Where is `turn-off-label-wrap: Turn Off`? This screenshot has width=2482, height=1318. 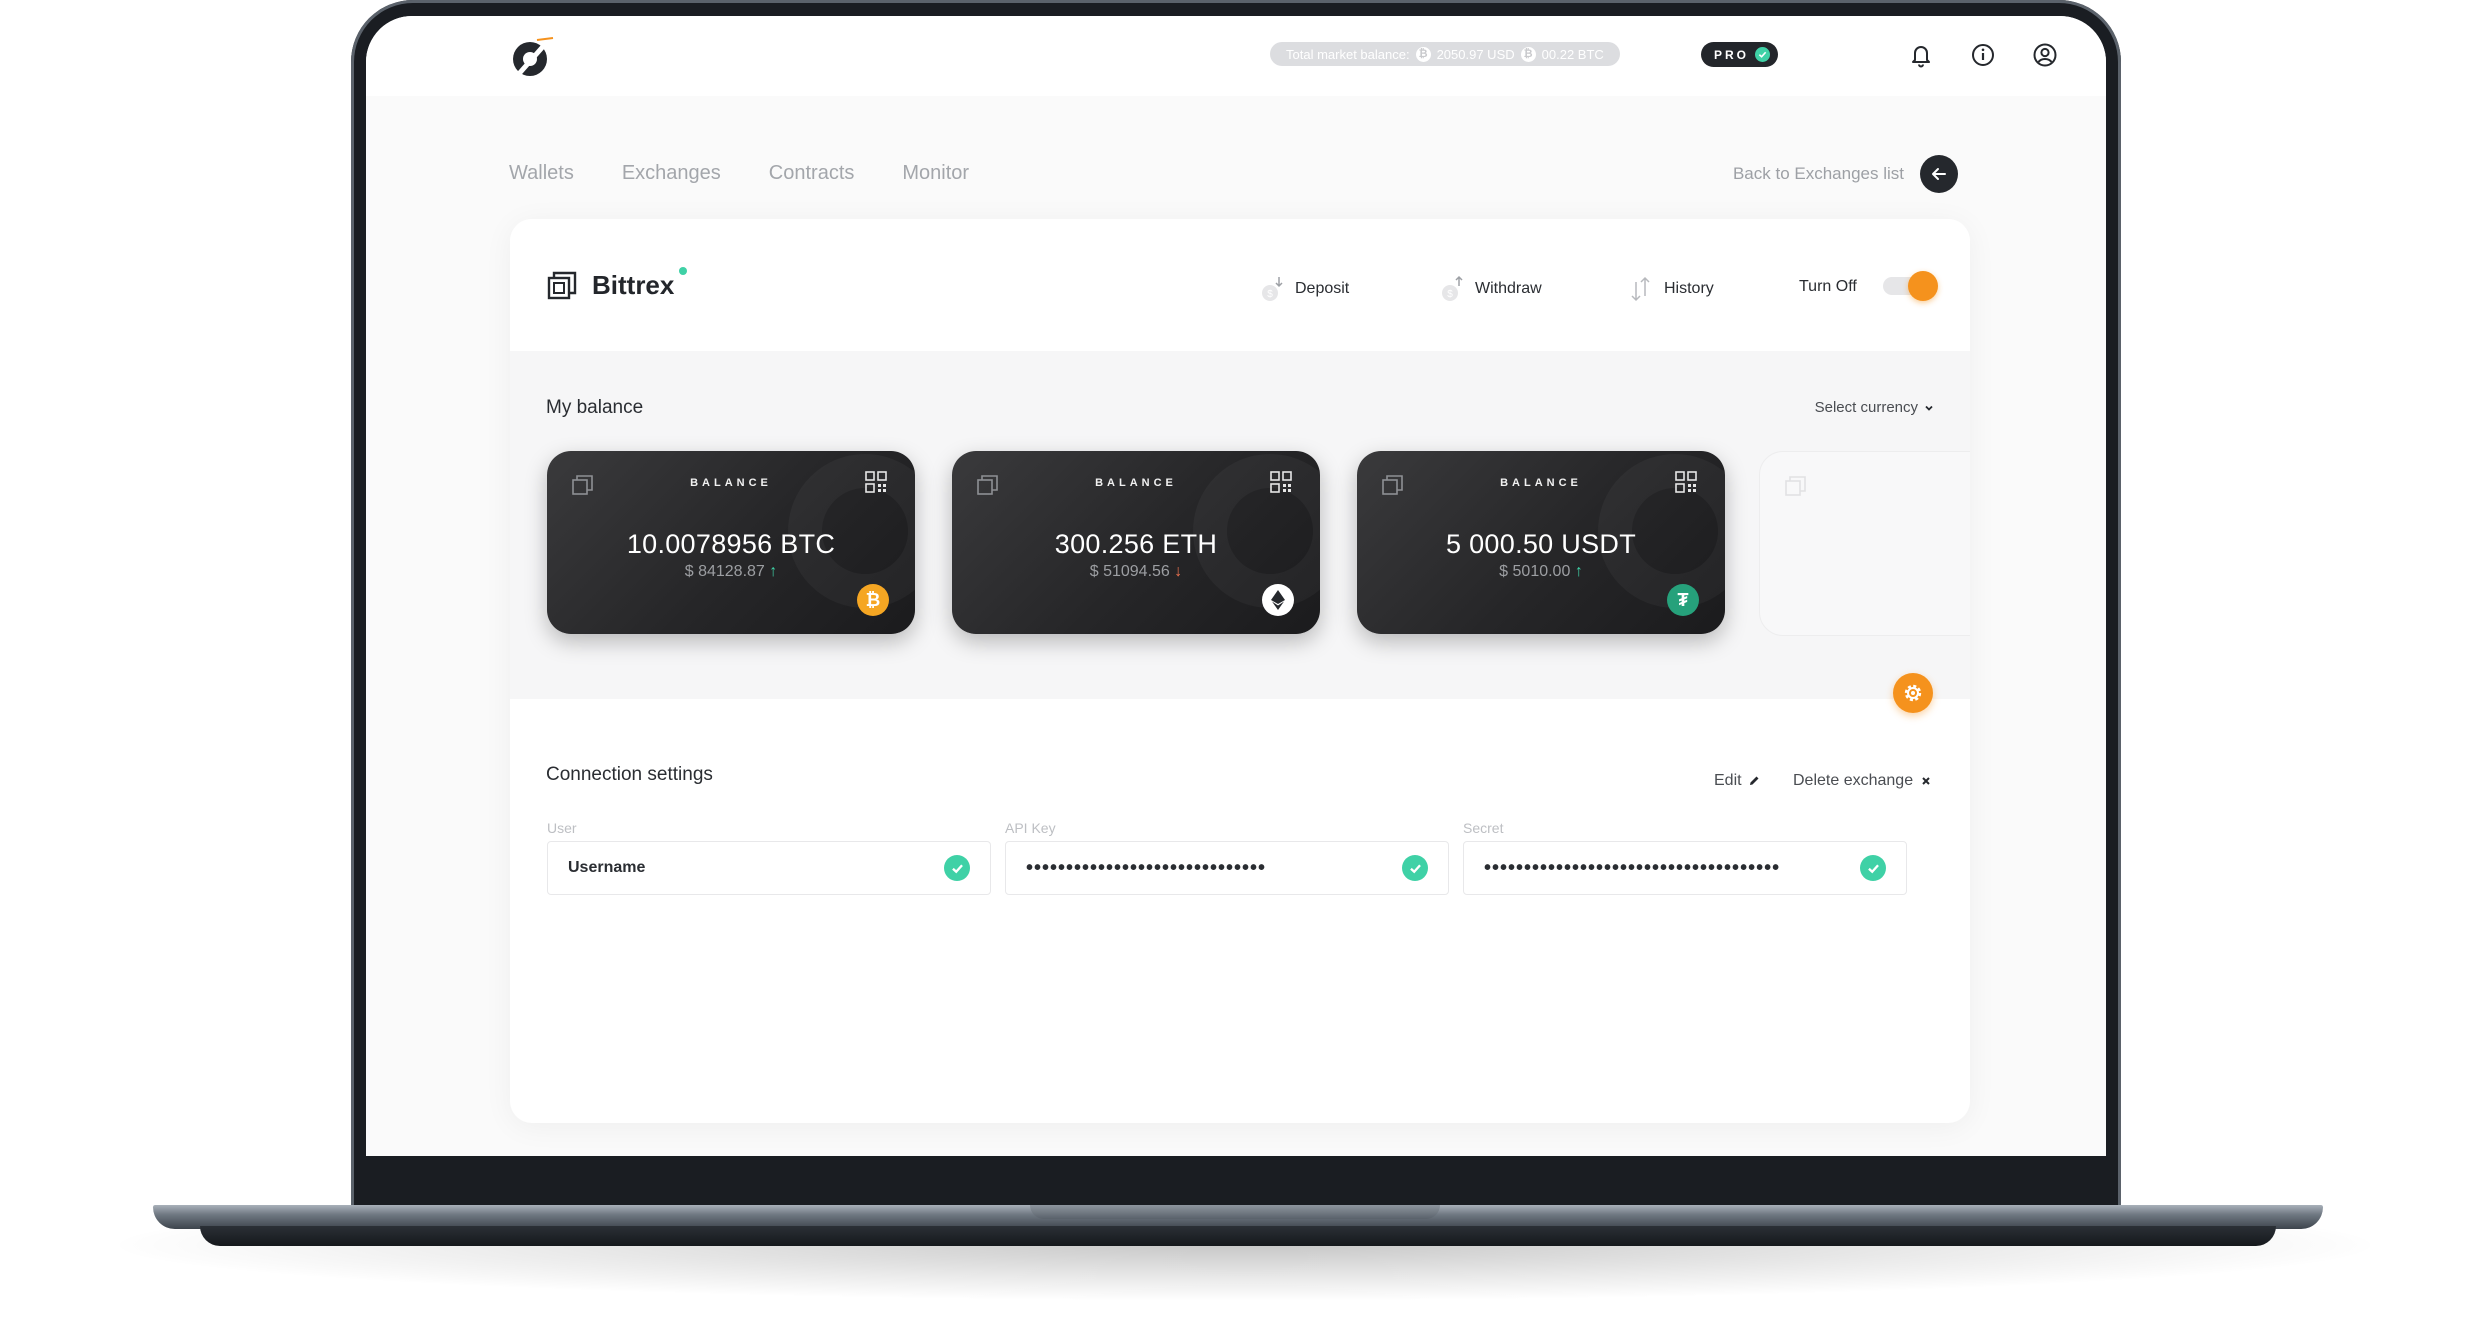 turn-off-label-wrap: Turn Off is located at coordinates (1828, 287).